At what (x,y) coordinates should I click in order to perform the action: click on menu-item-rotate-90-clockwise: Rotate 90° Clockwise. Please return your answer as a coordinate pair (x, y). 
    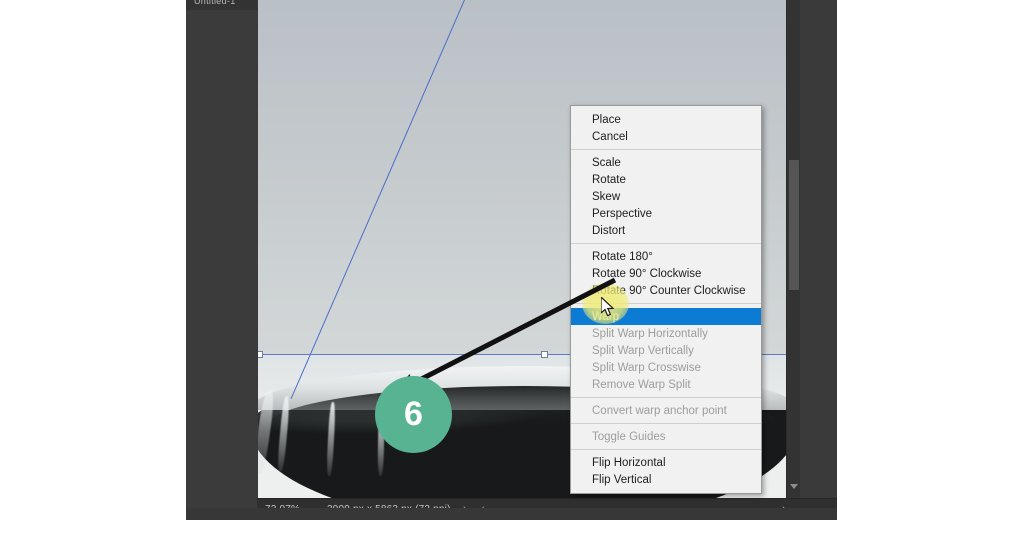
    Looking at the image, I should click on (666, 273).